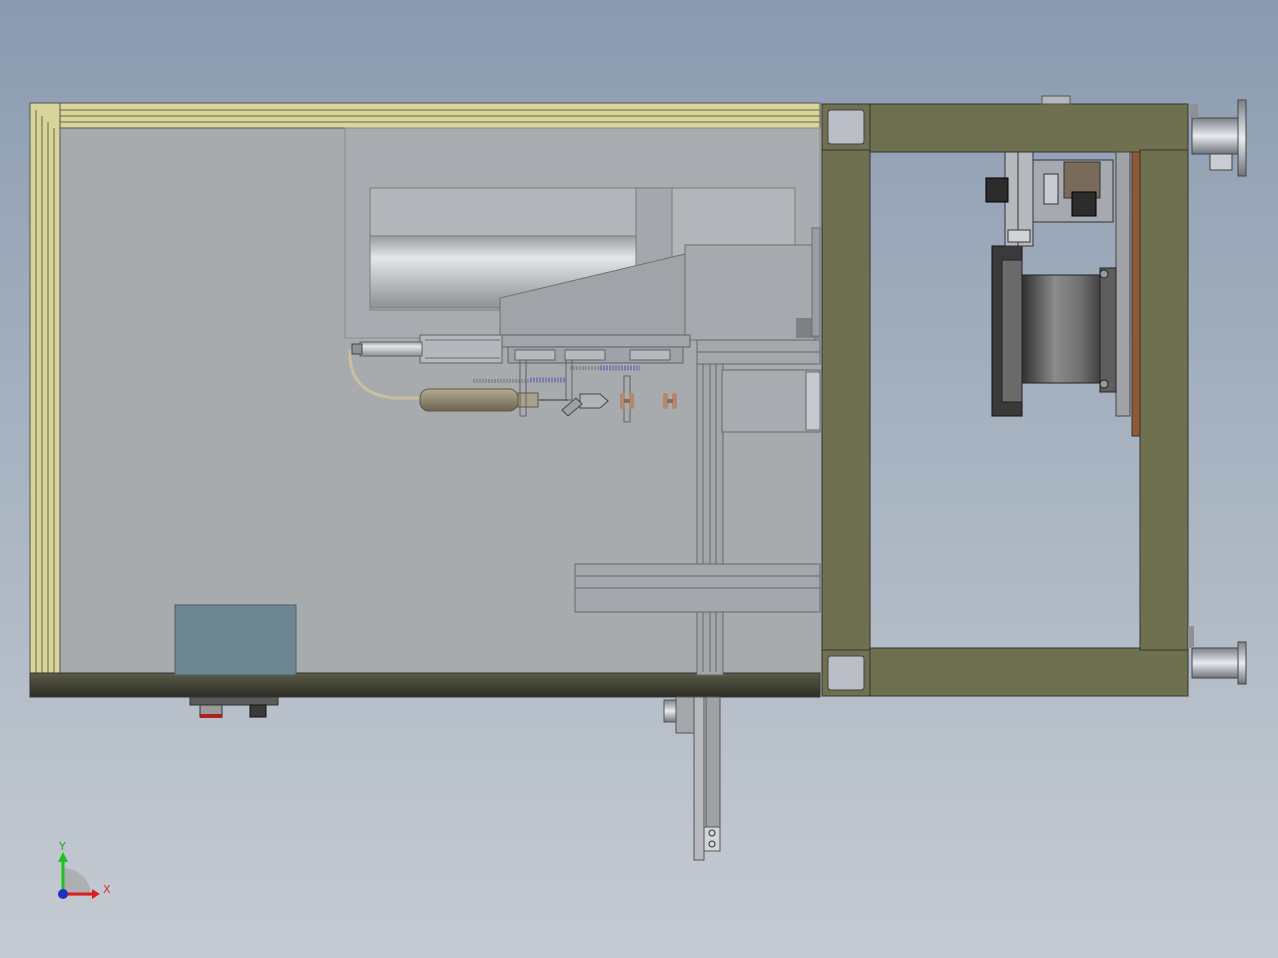  Describe the element at coordinates (107, 889) in the screenshot. I see `x-axis-label: X` at that location.